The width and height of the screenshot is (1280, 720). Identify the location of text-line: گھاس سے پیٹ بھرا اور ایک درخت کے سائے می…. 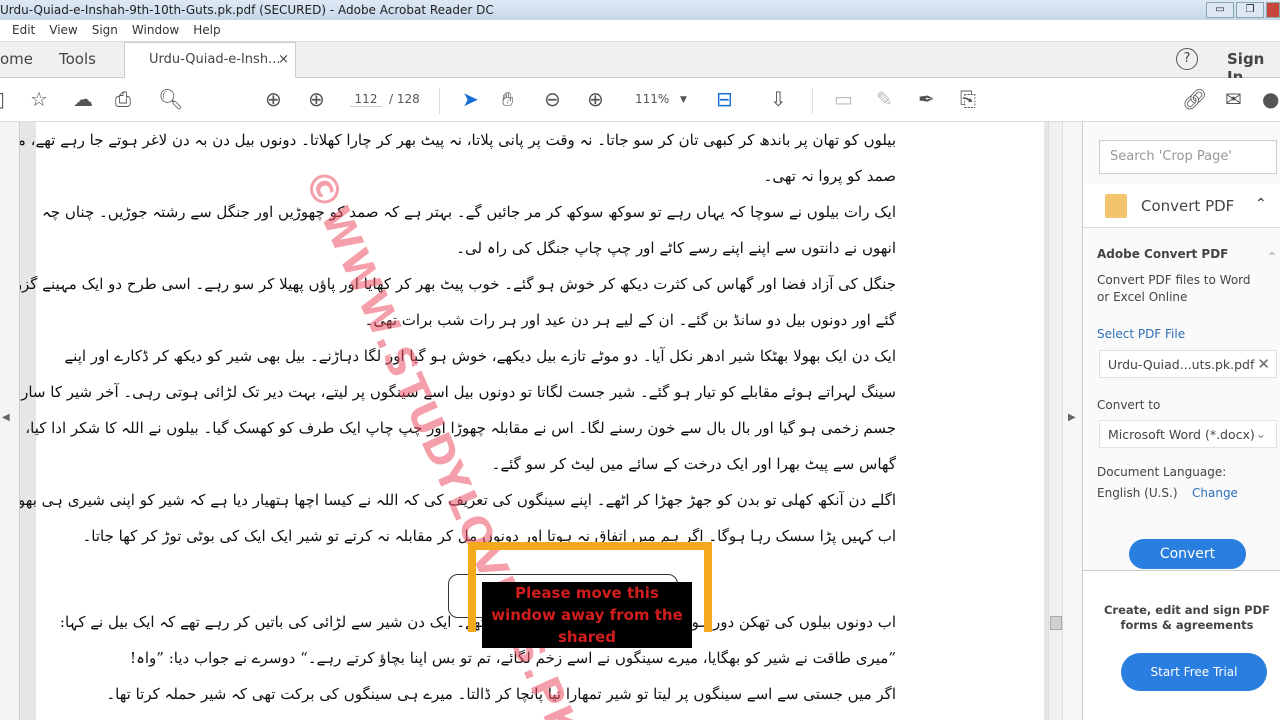
(693, 464).